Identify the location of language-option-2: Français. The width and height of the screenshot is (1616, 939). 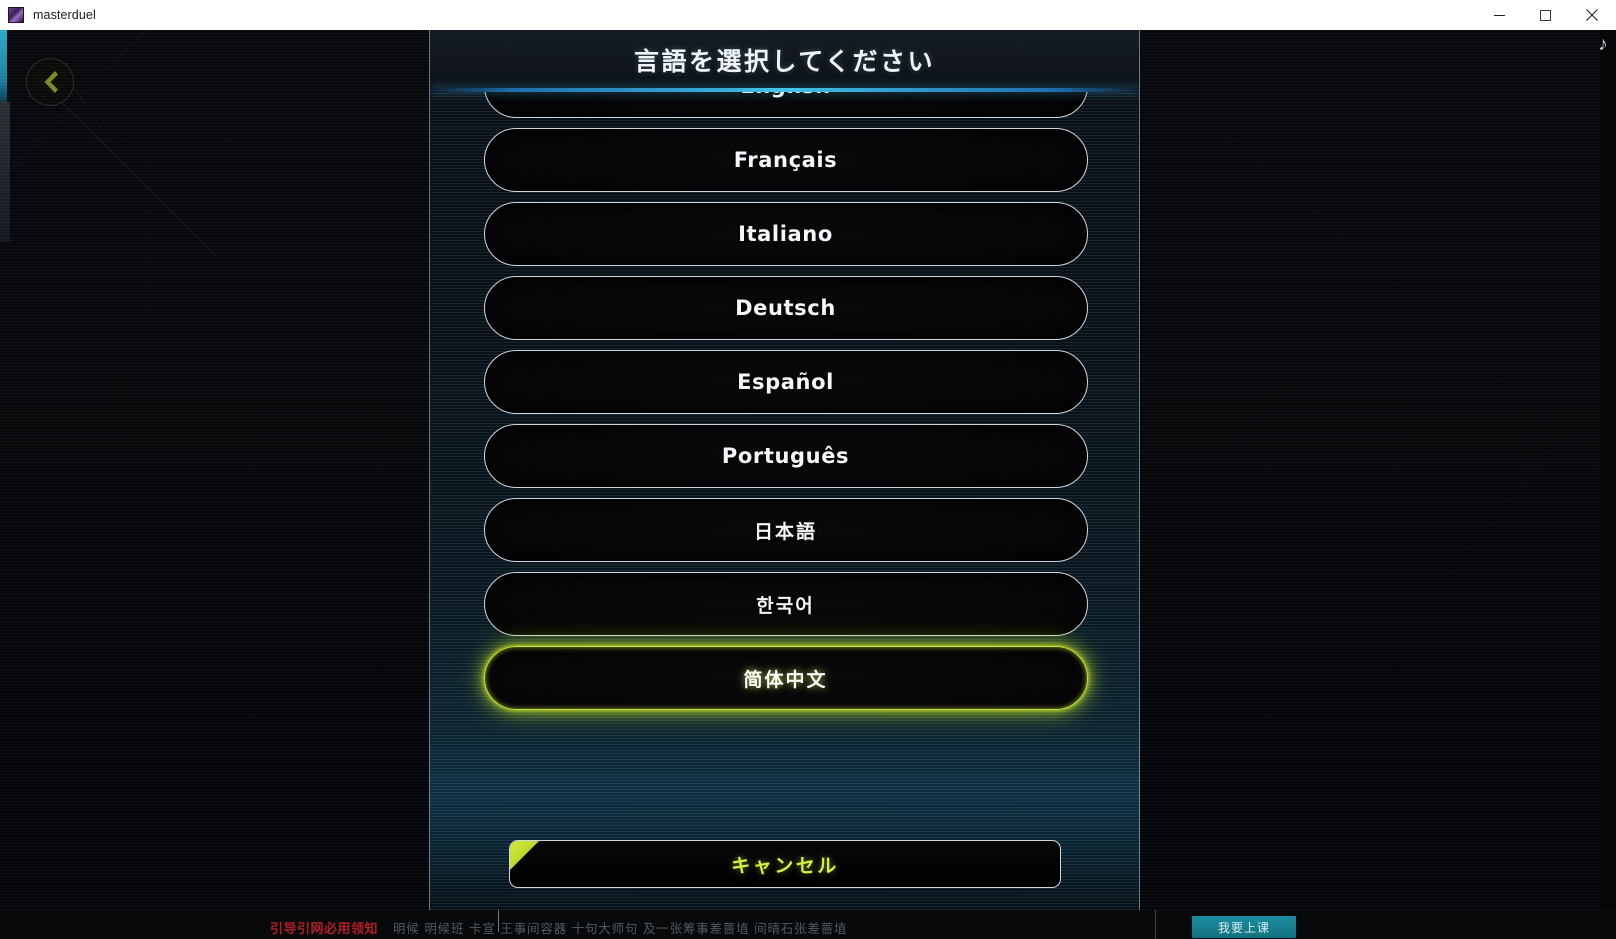
(785, 160).